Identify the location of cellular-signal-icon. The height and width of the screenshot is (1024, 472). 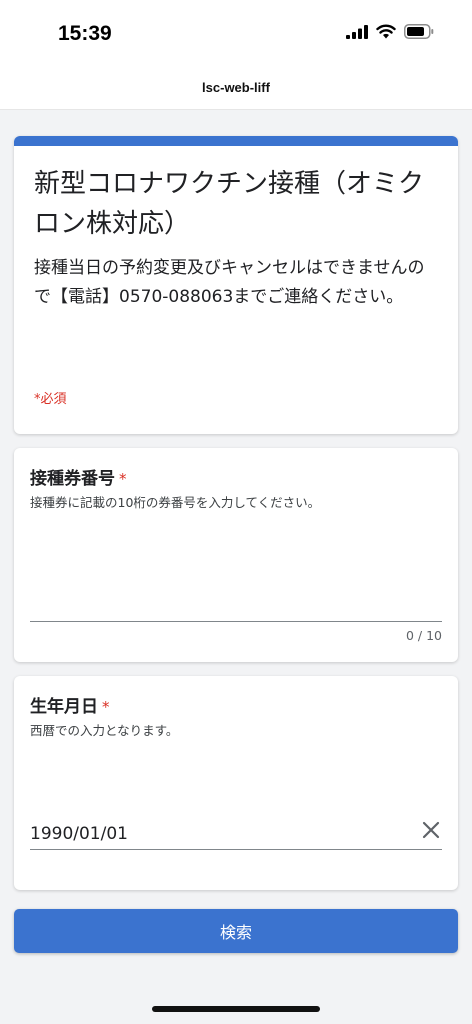
(357, 31).